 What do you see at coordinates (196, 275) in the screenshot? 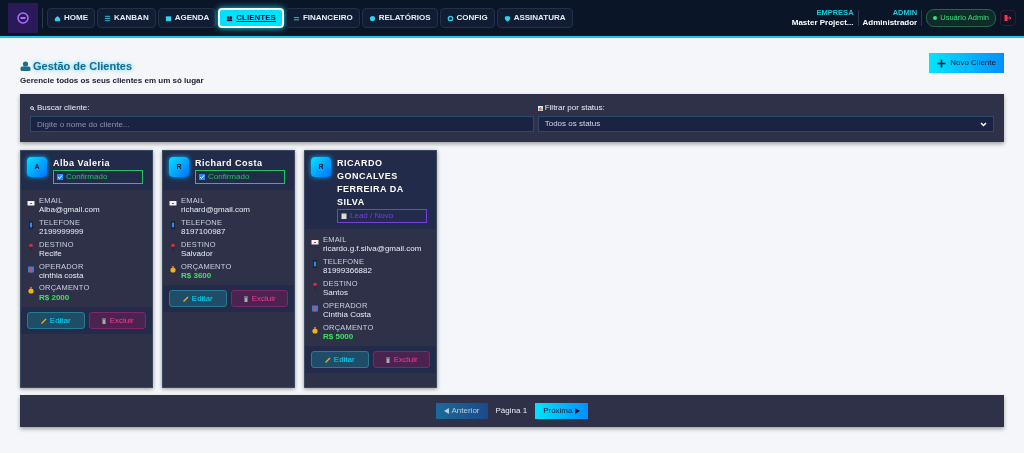
I see `field-value: R$ 3600` at bounding box center [196, 275].